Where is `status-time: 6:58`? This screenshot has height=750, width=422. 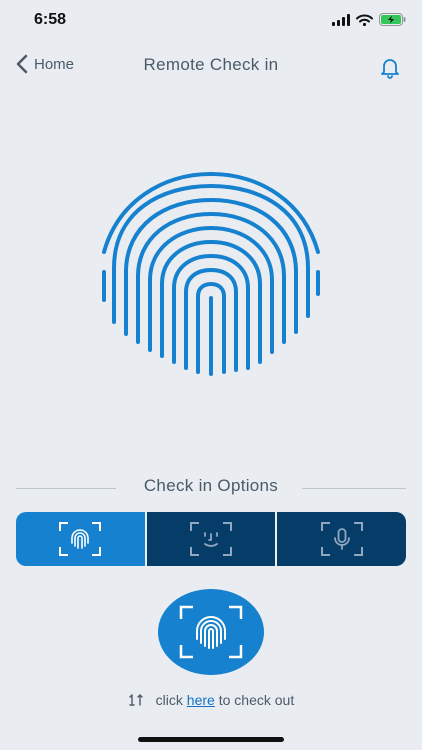 status-time: 6:58 is located at coordinates (50, 19).